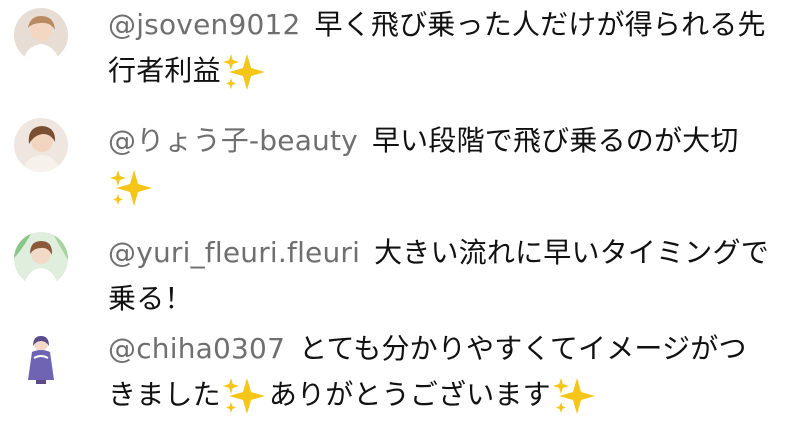 The width and height of the screenshot is (800, 425). I want to click on comment-body: 早い段階で飛び乗るのが大切, so click(555, 140).